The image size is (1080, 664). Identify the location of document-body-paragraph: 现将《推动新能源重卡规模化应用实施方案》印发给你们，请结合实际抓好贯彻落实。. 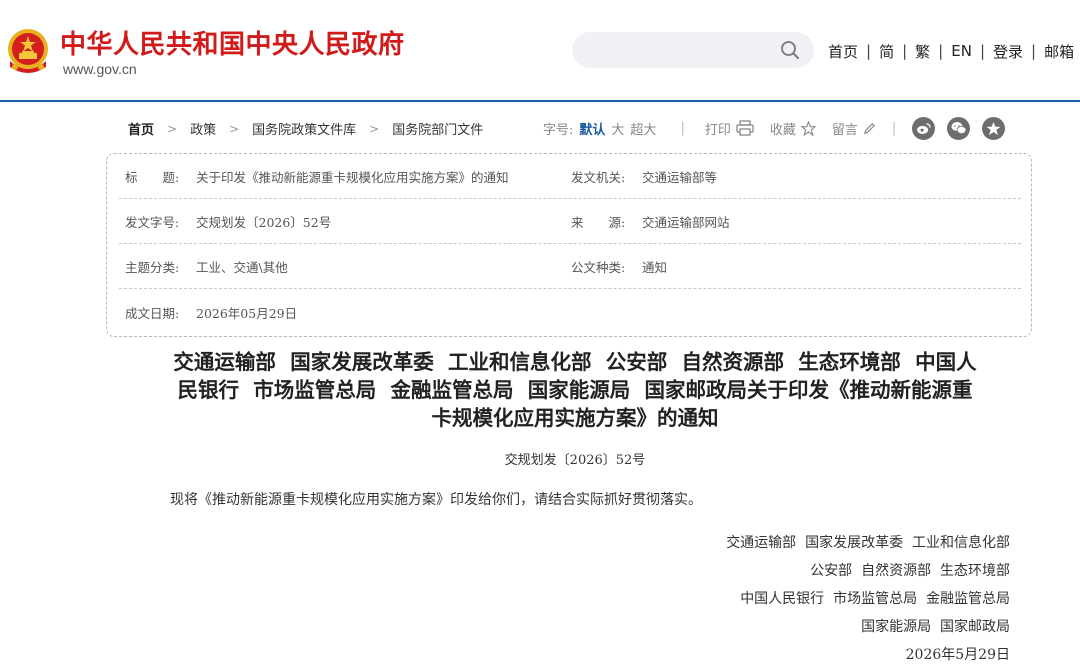
(436, 500).